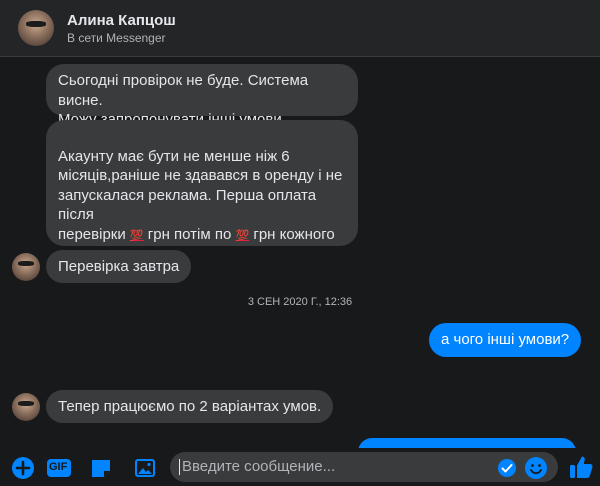 The height and width of the screenshot is (486, 600). Describe the element at coordinates (507, 468) in the screenshot. I see `send-check-icon` at that location.